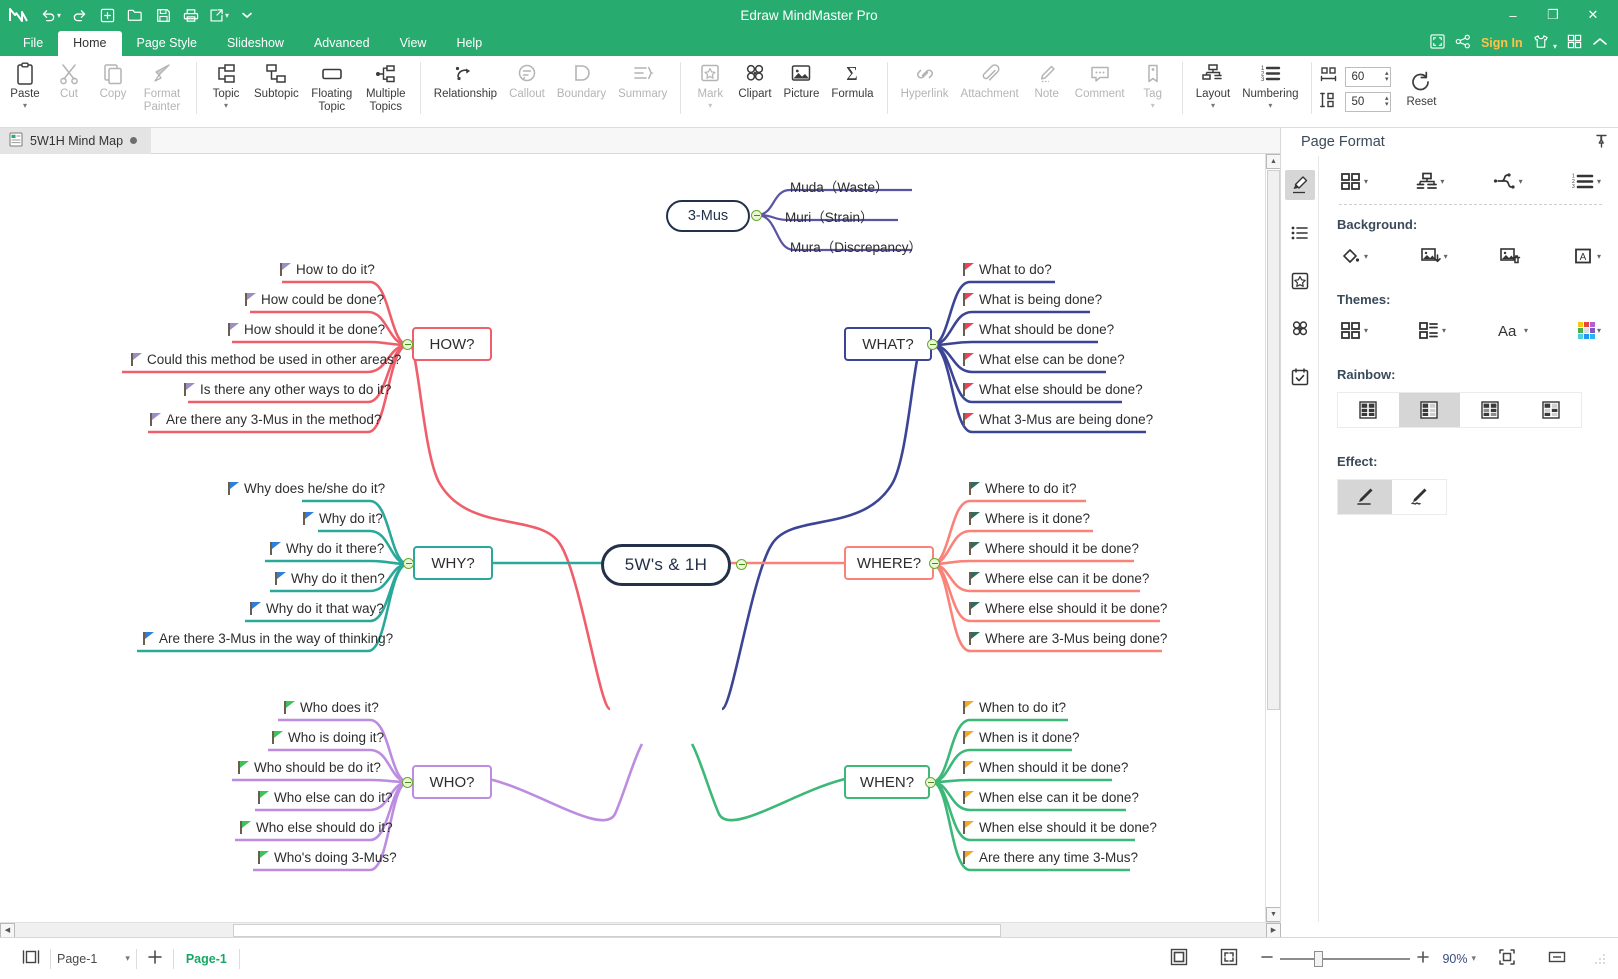 The width and height of the screenshot is (1618, 979). I want to click on collapse-toggle-when, so click(930, 782).